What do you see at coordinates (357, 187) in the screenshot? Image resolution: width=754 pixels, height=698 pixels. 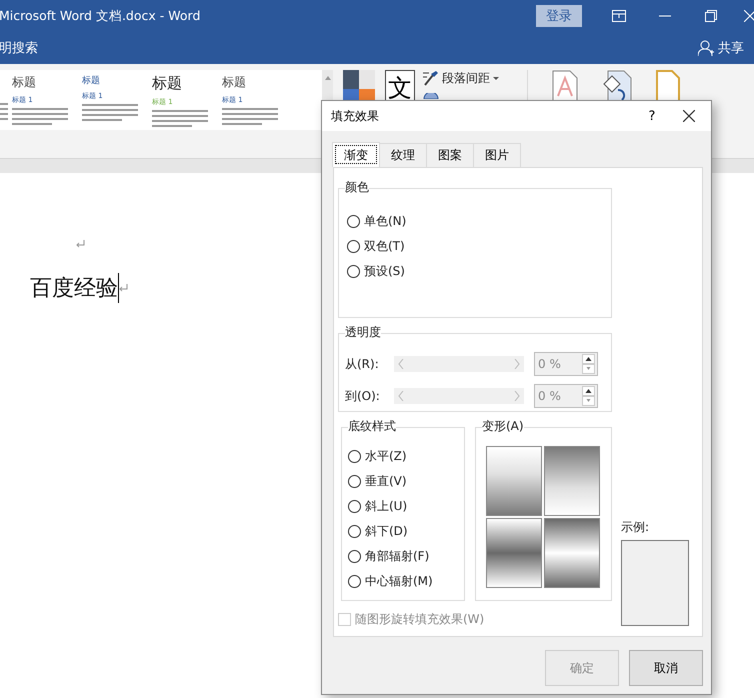 I see `group-title: 颜色` at bounding box center [357, 187].